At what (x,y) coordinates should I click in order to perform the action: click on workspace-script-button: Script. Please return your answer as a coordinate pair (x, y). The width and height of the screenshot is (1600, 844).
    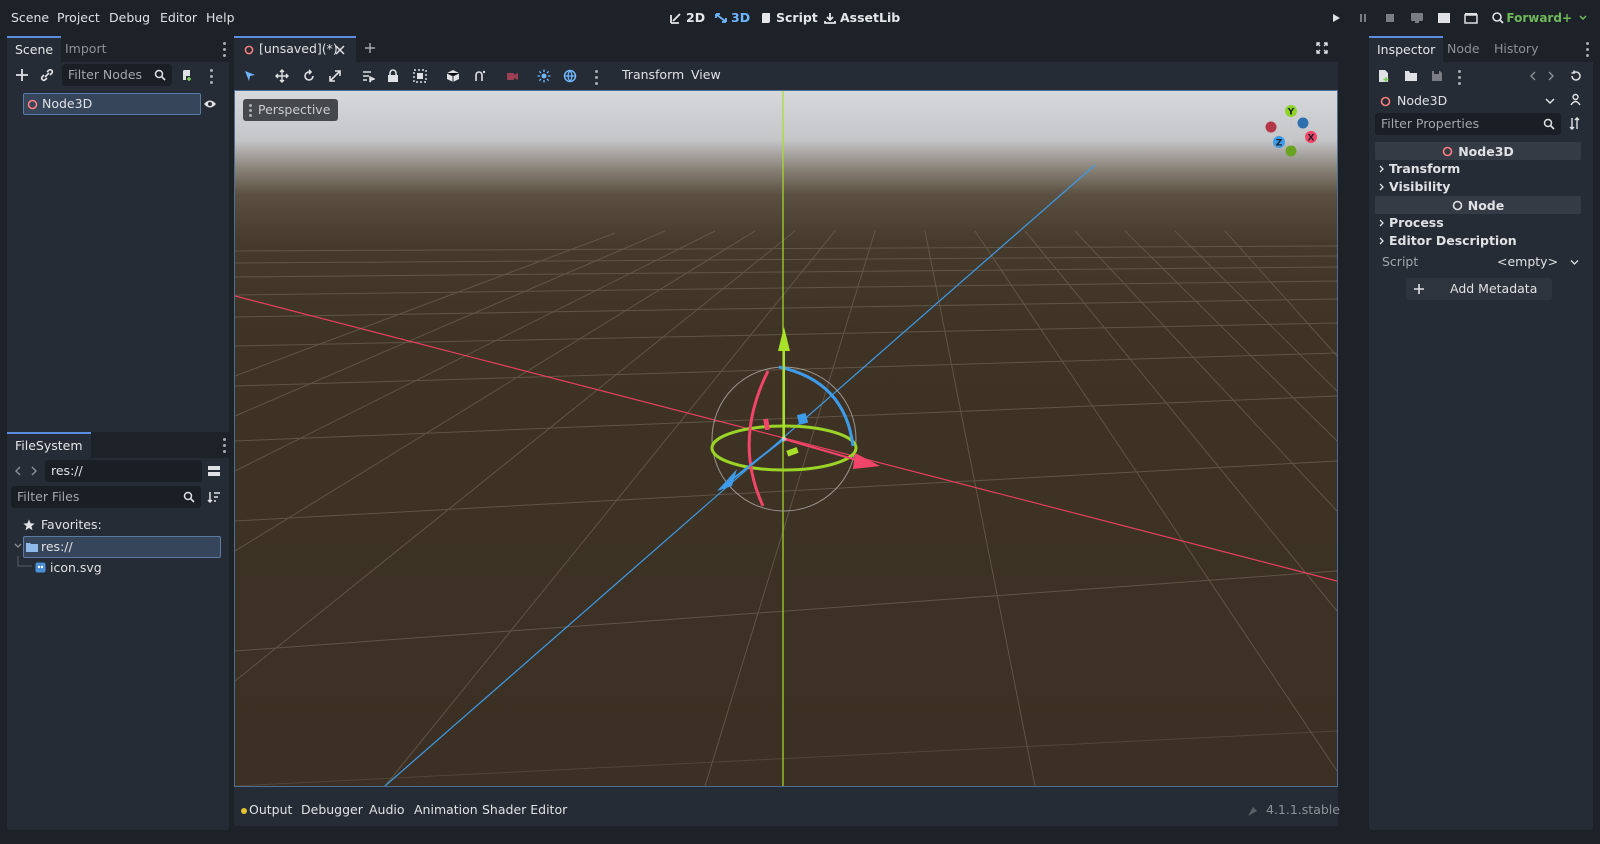
    Looking at the image, I should click on (788, 17).